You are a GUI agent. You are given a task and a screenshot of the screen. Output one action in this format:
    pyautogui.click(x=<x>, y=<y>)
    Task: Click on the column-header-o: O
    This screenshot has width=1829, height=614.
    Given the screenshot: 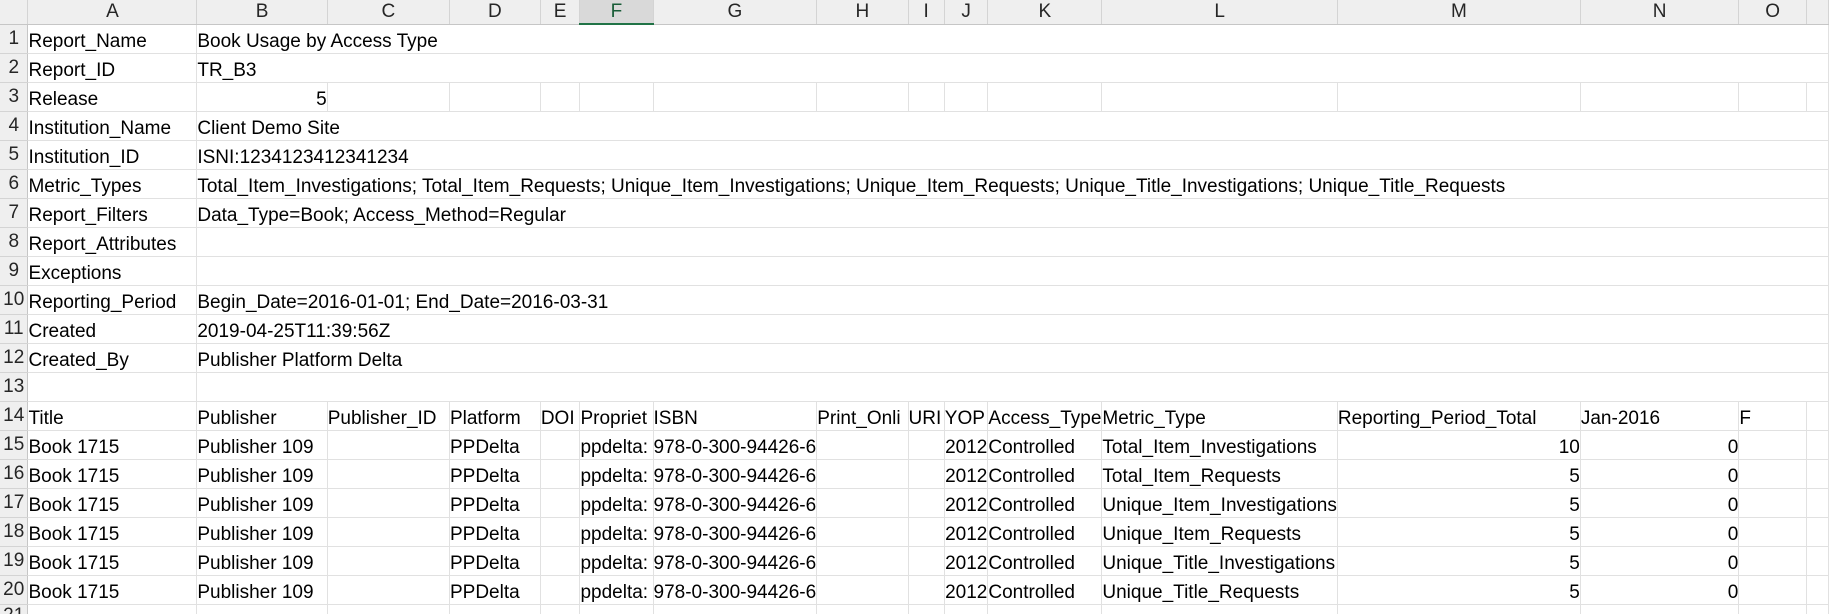 What is the action you would take?
    pyautogui.click(x=1772, y=12)
    